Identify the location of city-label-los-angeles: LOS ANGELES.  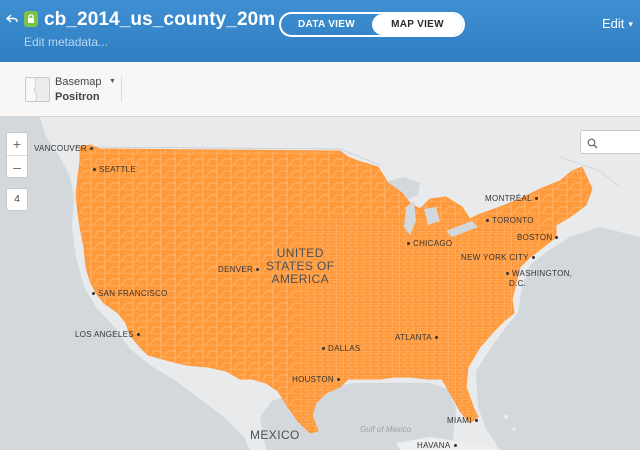
(109, 334).